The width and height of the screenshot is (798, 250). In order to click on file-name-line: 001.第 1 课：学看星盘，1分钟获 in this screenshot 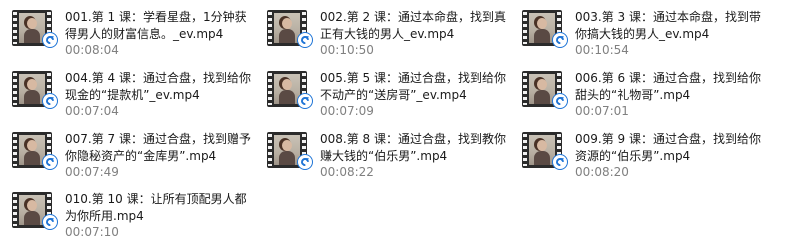, I will do `click(156, 17)`.